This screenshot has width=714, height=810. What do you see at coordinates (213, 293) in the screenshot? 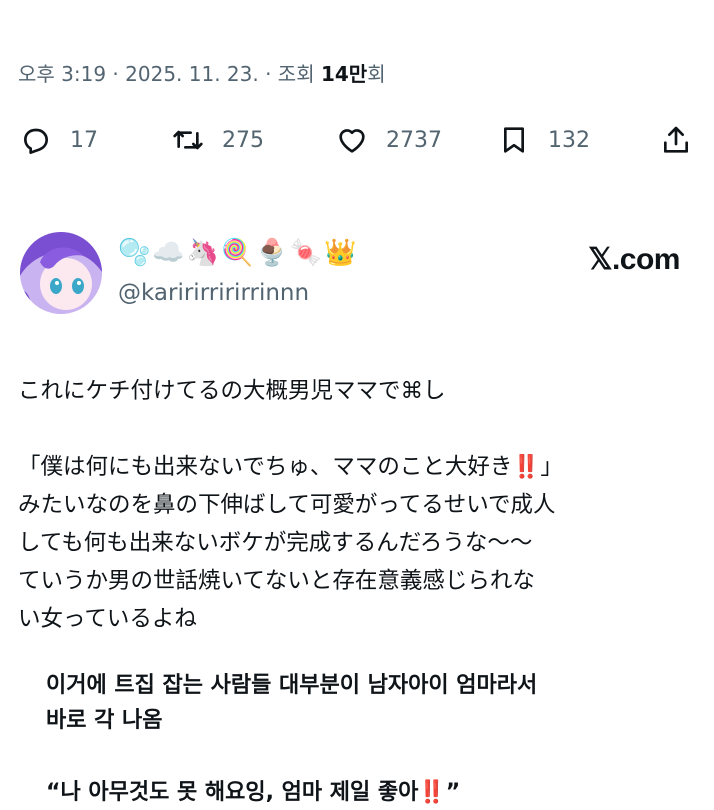
I see `user-handle: @karirirririrrinnn` at bounding box center [213, 293].